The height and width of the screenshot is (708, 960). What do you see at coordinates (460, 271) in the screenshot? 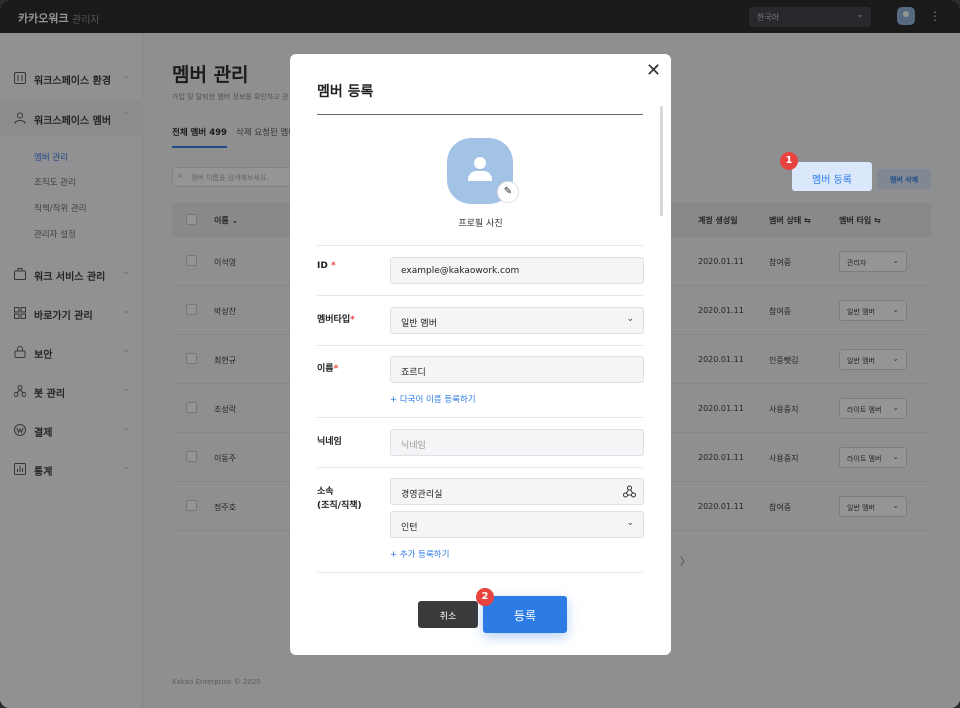
I see `id-value: example@kakaowork.com` at bounding box center [460, 271].